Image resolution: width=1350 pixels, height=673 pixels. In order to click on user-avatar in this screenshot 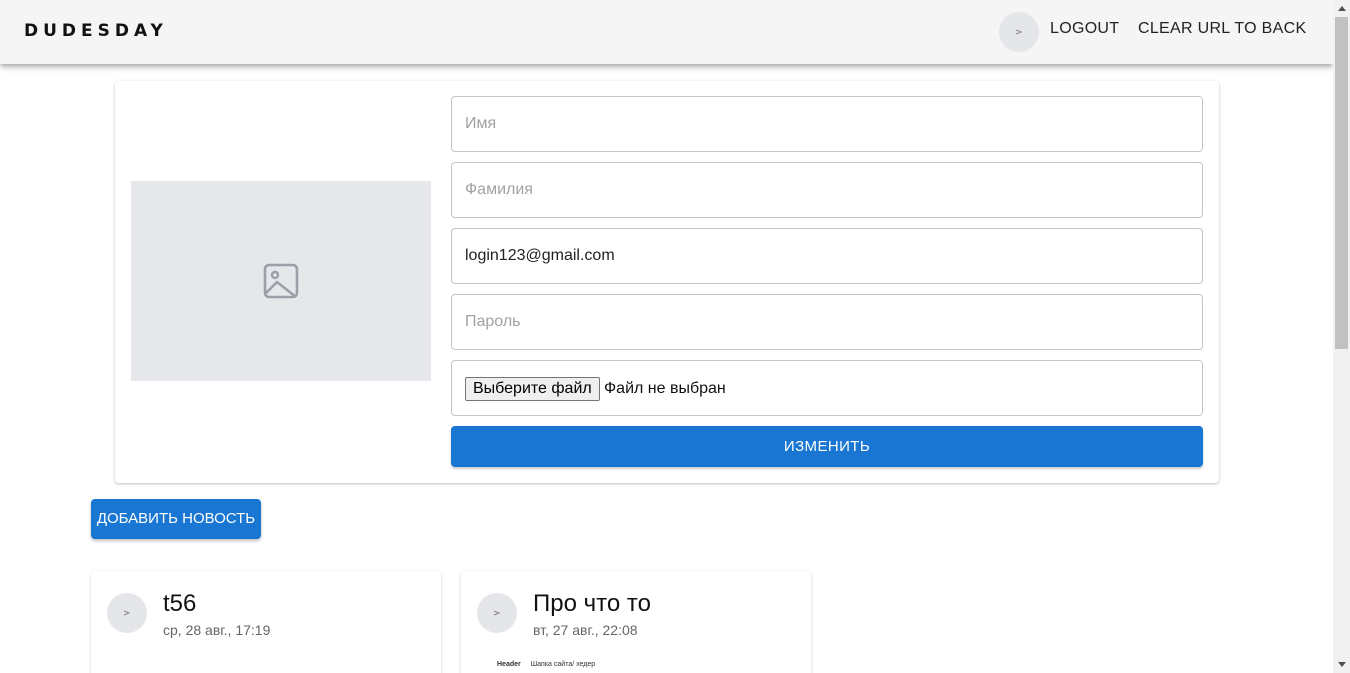, I will do `click(1019, 32)`.